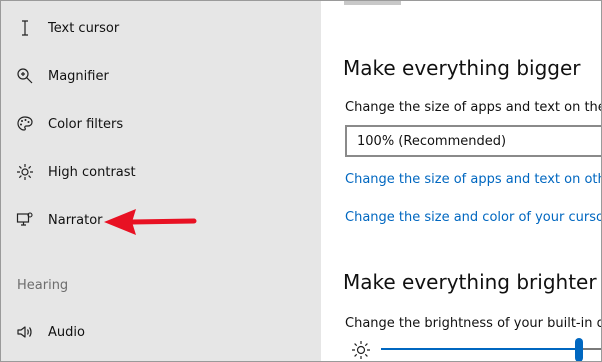 The image size is (602, 362). What do you see at coordinates (78, 76) in the screenshot?
I see `sidebar-item-label: Magnifier` at bounding box center [78, 76].